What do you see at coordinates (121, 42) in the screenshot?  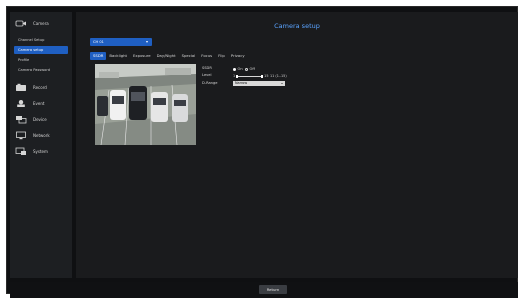 I see `channel-select: CH 01` at bounding box center [121, 42].